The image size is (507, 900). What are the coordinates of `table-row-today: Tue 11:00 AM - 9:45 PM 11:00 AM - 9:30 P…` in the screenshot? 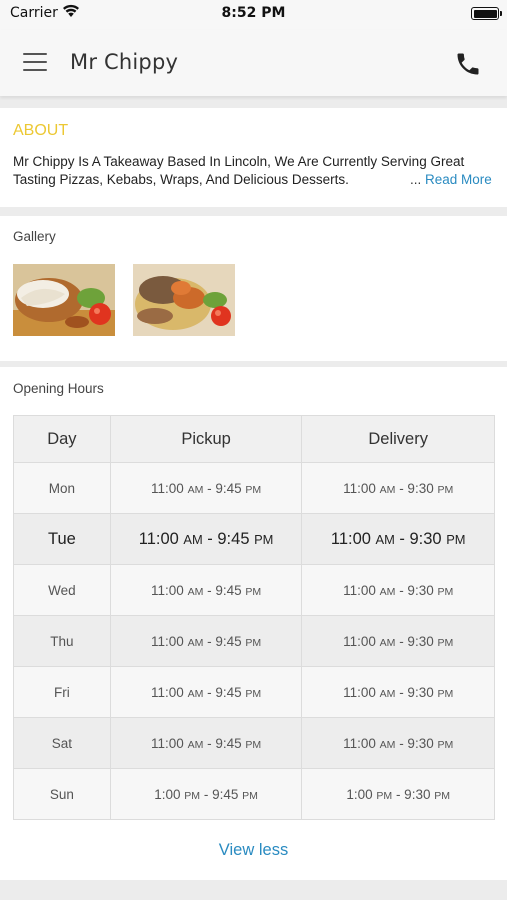 It's located at (254, 539).